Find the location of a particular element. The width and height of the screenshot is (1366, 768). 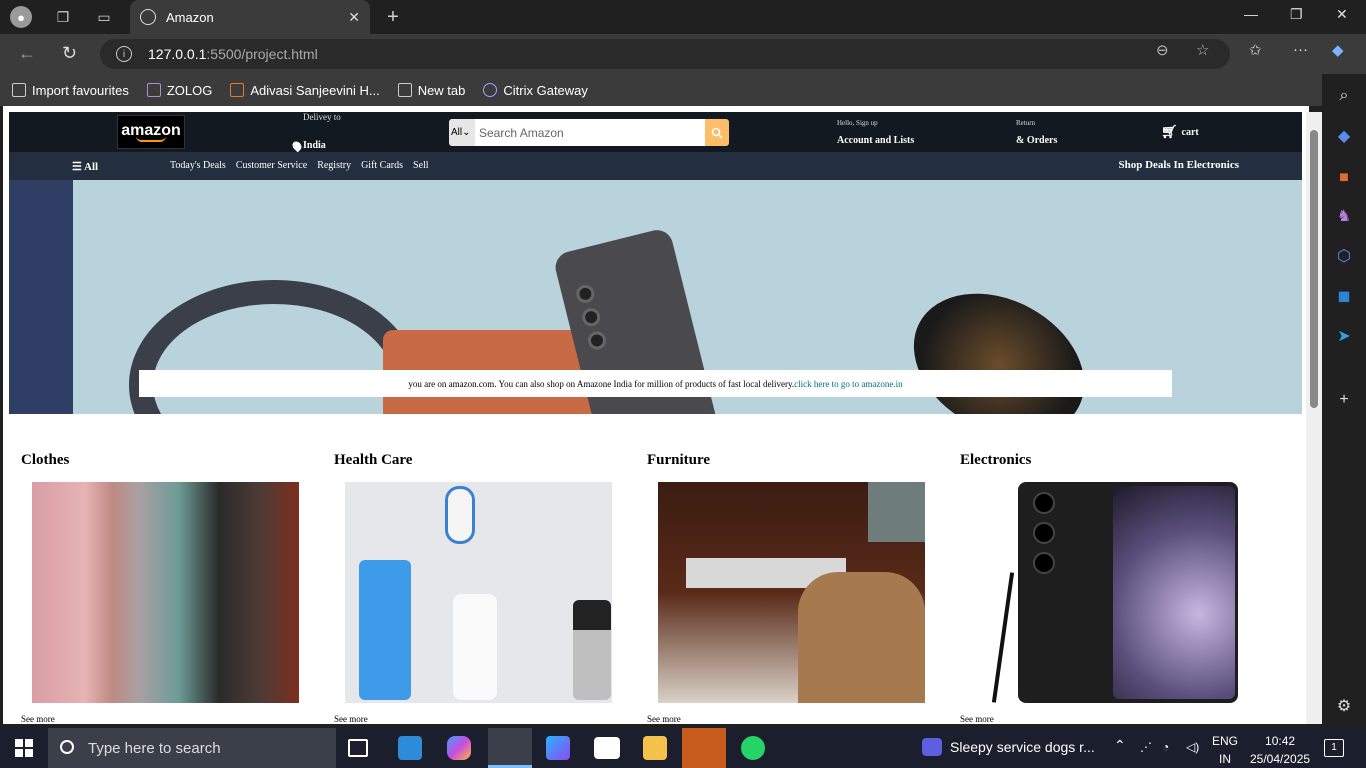

cart-button: 🛒︎ cart is located at coordinates (1180, 132).